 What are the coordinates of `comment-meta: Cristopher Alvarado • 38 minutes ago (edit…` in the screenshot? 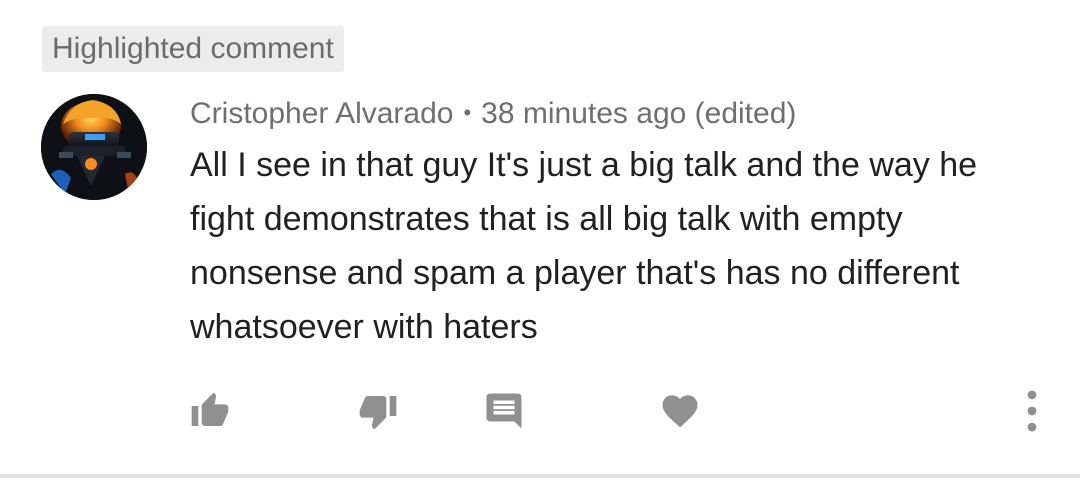 It's located at (493, 113).